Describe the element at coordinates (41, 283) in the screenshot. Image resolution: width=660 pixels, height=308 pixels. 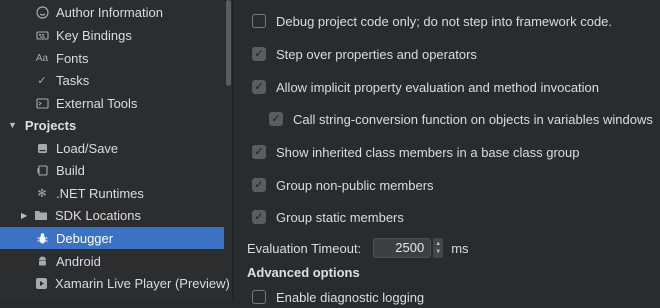
I see `play-icon` at that location.